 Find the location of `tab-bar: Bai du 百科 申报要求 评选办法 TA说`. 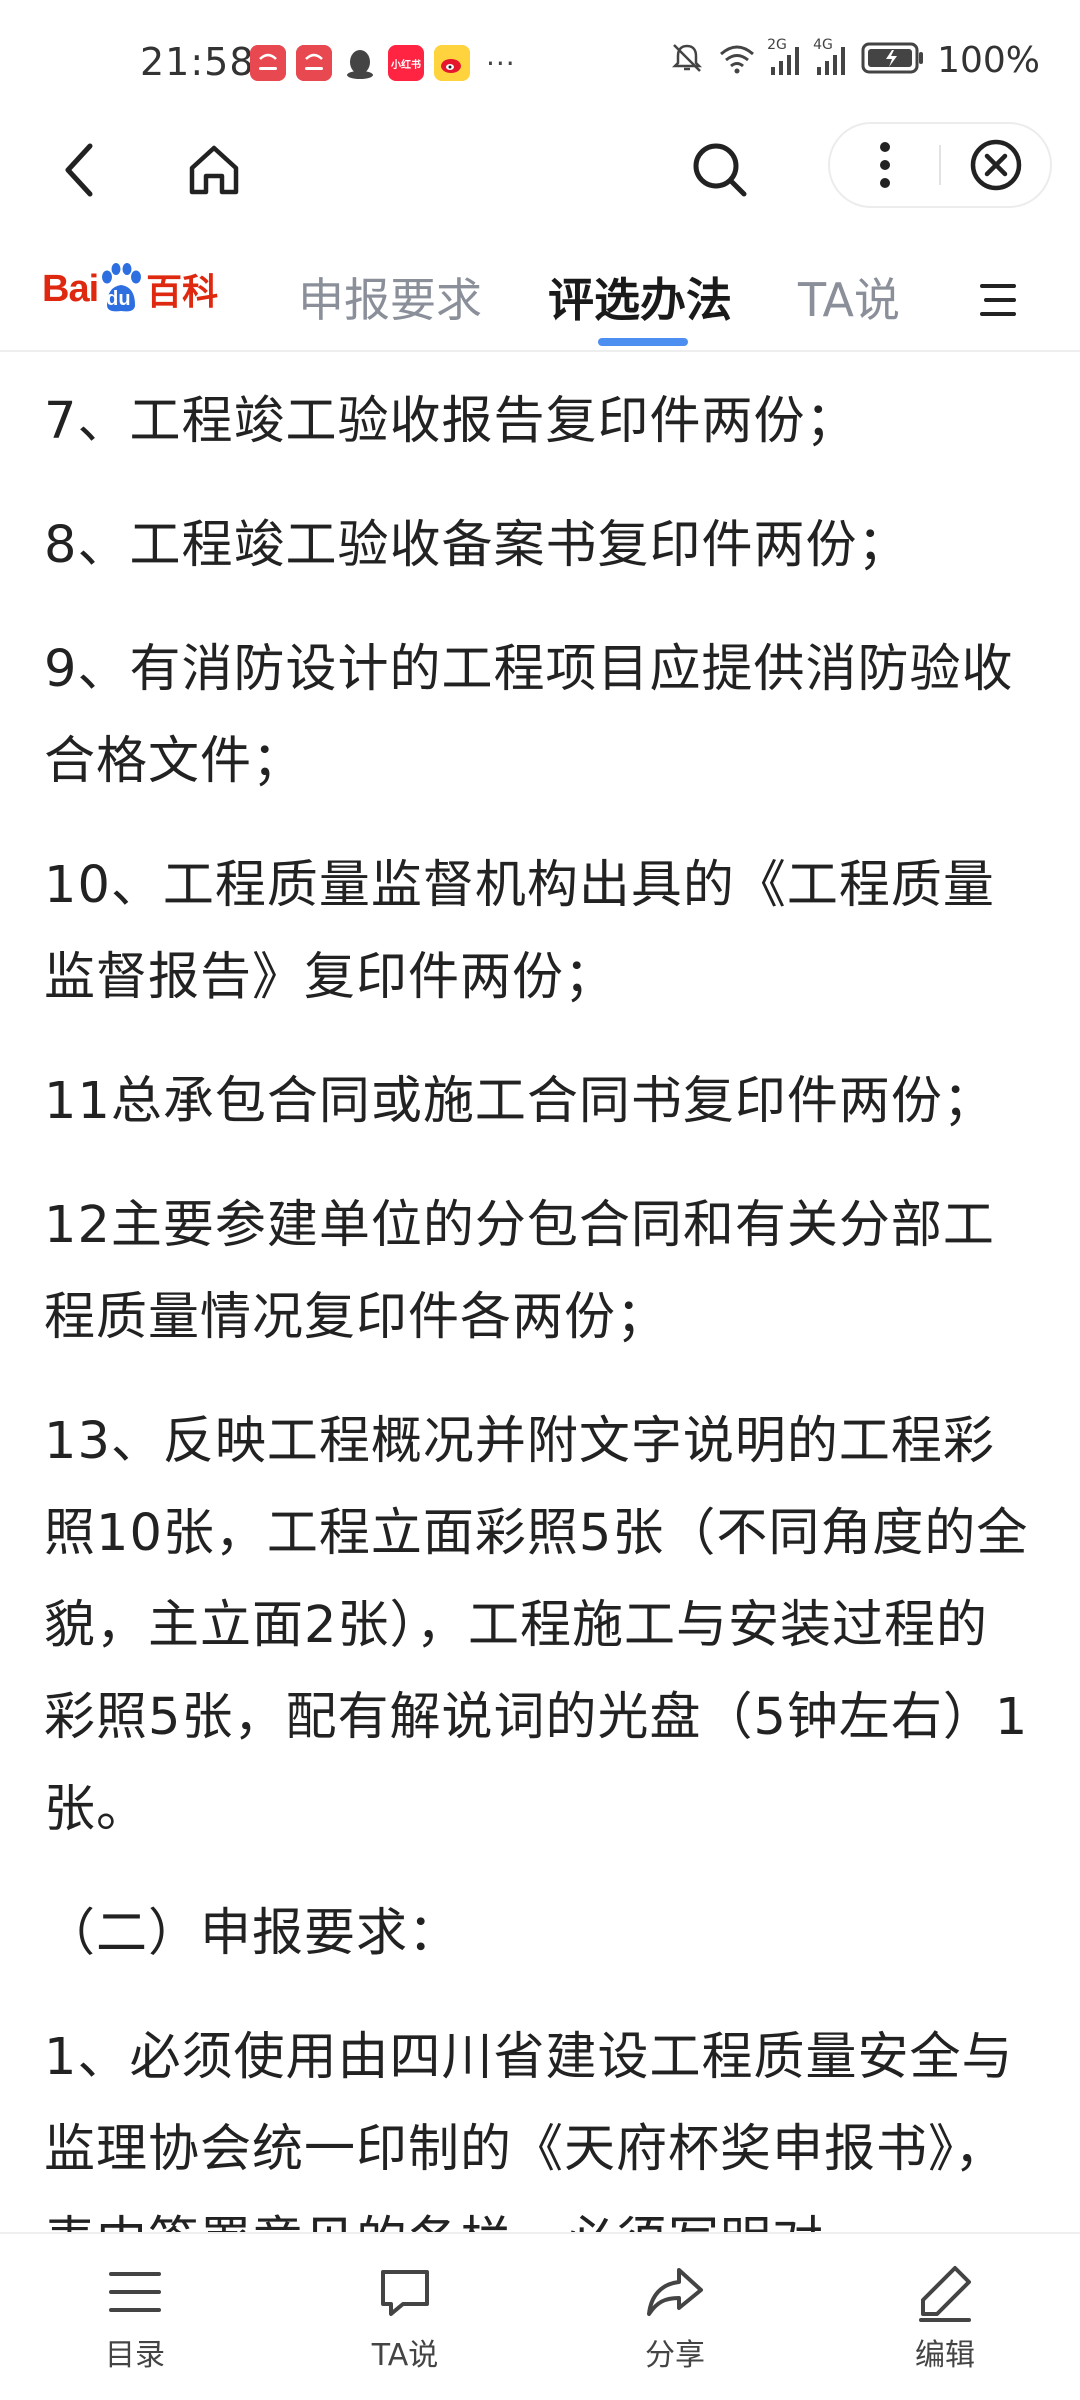

tab-bar: Bai du 百科 申报要求 评选办法 TA说 is located at coordinates (540, 296).